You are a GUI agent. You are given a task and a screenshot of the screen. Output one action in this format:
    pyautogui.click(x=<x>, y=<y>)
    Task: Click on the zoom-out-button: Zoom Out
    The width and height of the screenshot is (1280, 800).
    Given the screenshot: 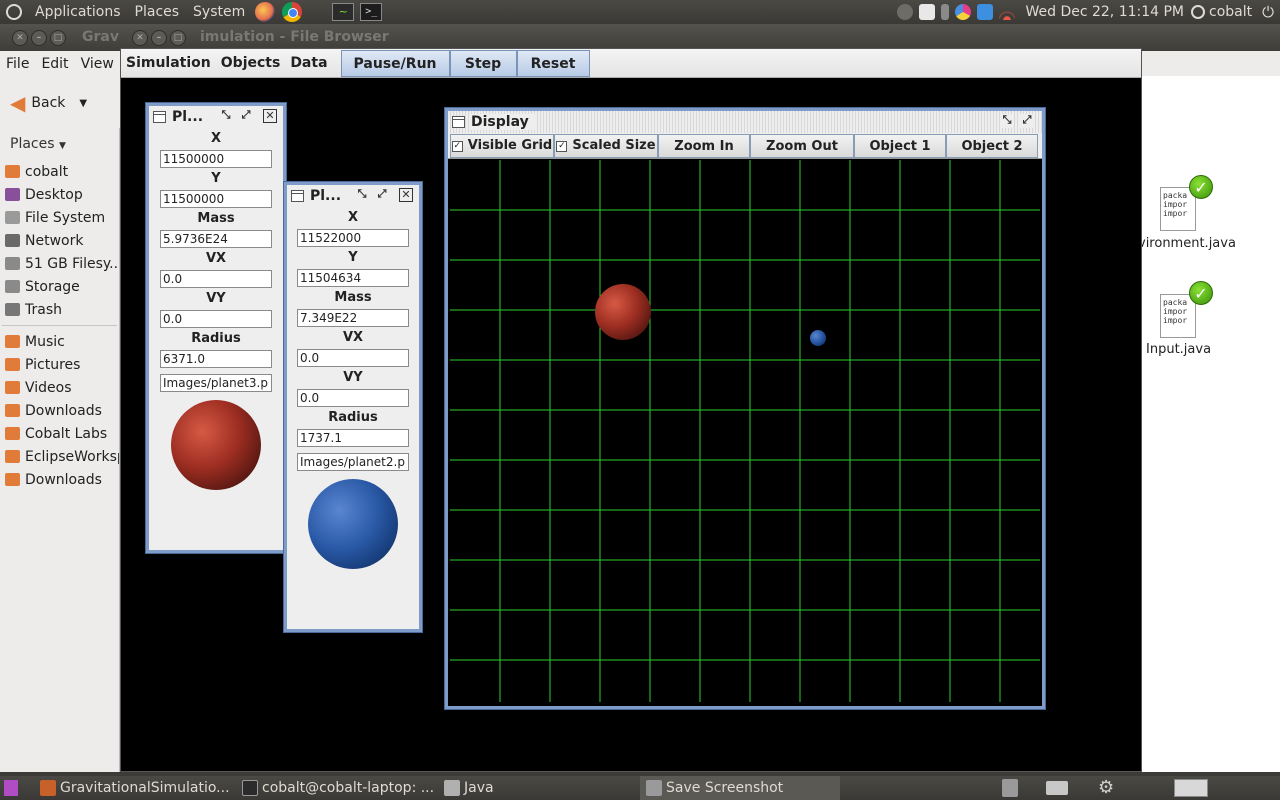 What is the action you would take?
    pyautogui.click(x=802, y=146)
    